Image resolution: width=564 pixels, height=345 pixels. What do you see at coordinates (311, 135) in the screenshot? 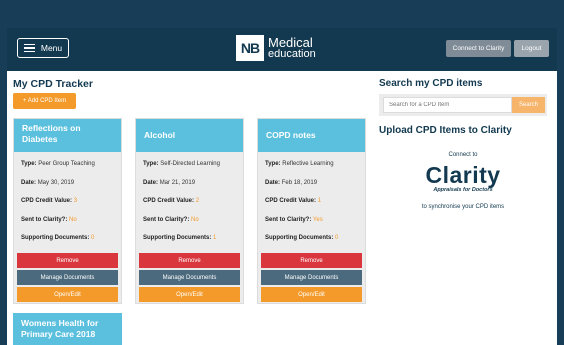
I see `card-title: COPD notes` at bounding box center [311, 135].